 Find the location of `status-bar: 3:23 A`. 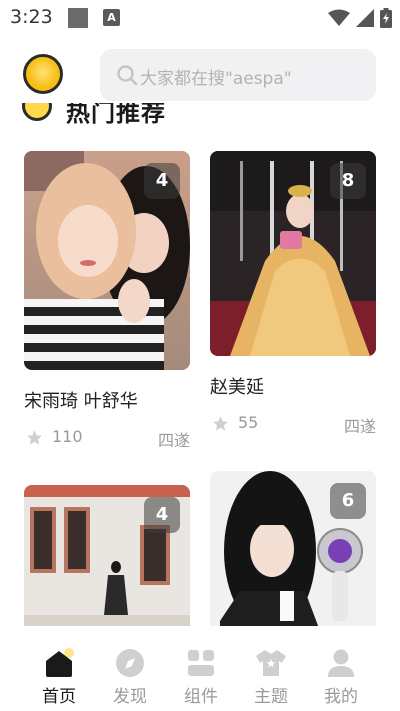

status-bar: 3:23 A is located at coordinates (200, 18).